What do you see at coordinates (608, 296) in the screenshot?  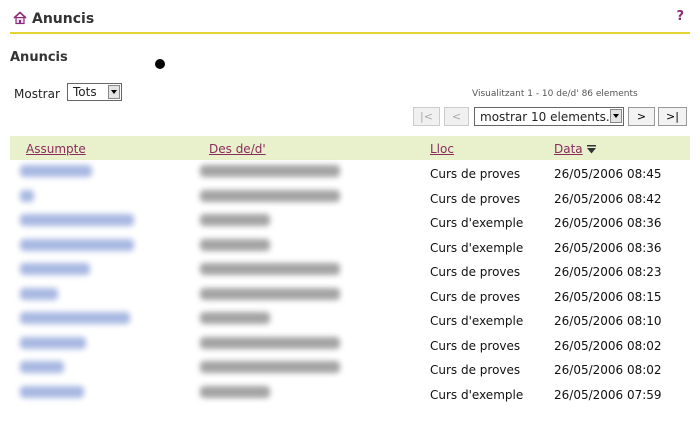 I see `date-cell: 26/05/2006 08:15` at bounding box center [608, 296].